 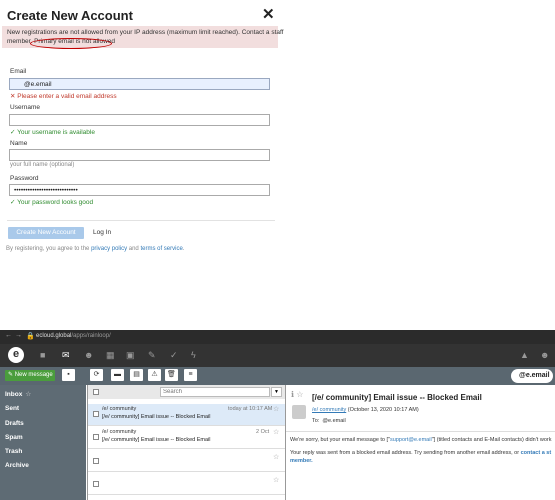 I want to click on files-icon: ■, so click(x=42, y=355).